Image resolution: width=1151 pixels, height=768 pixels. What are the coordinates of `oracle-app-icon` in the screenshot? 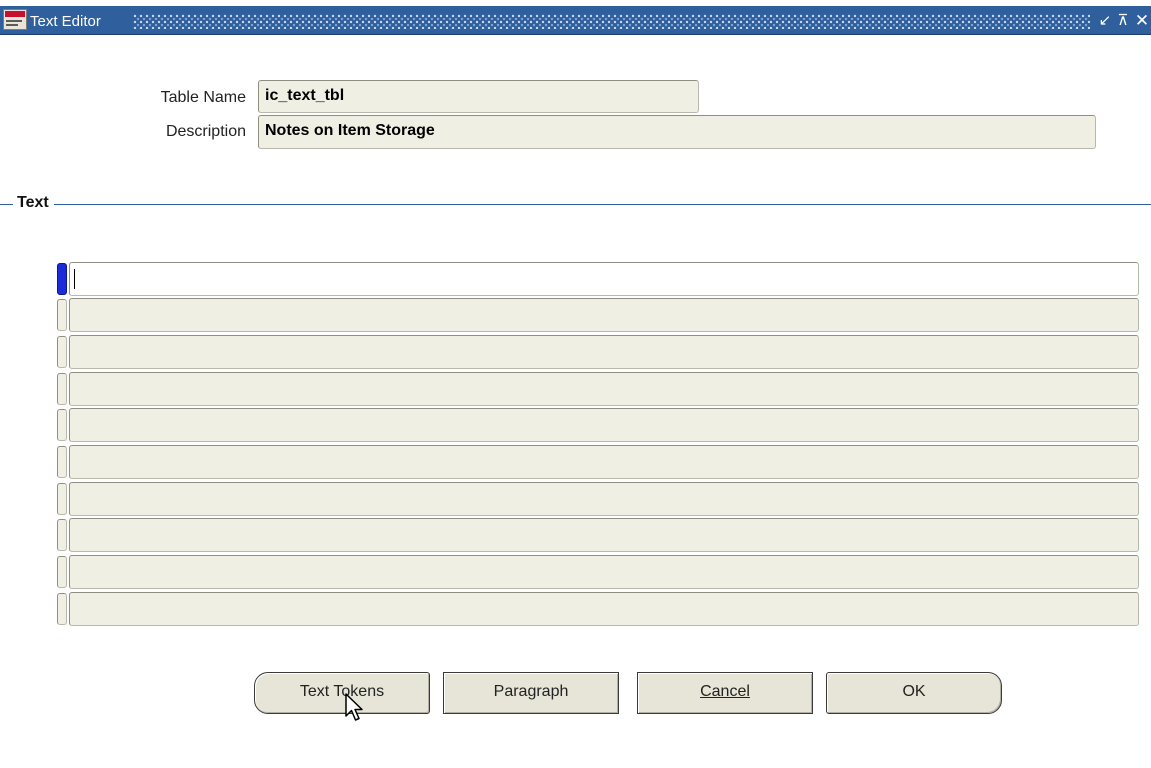 It's located at (15, 19).